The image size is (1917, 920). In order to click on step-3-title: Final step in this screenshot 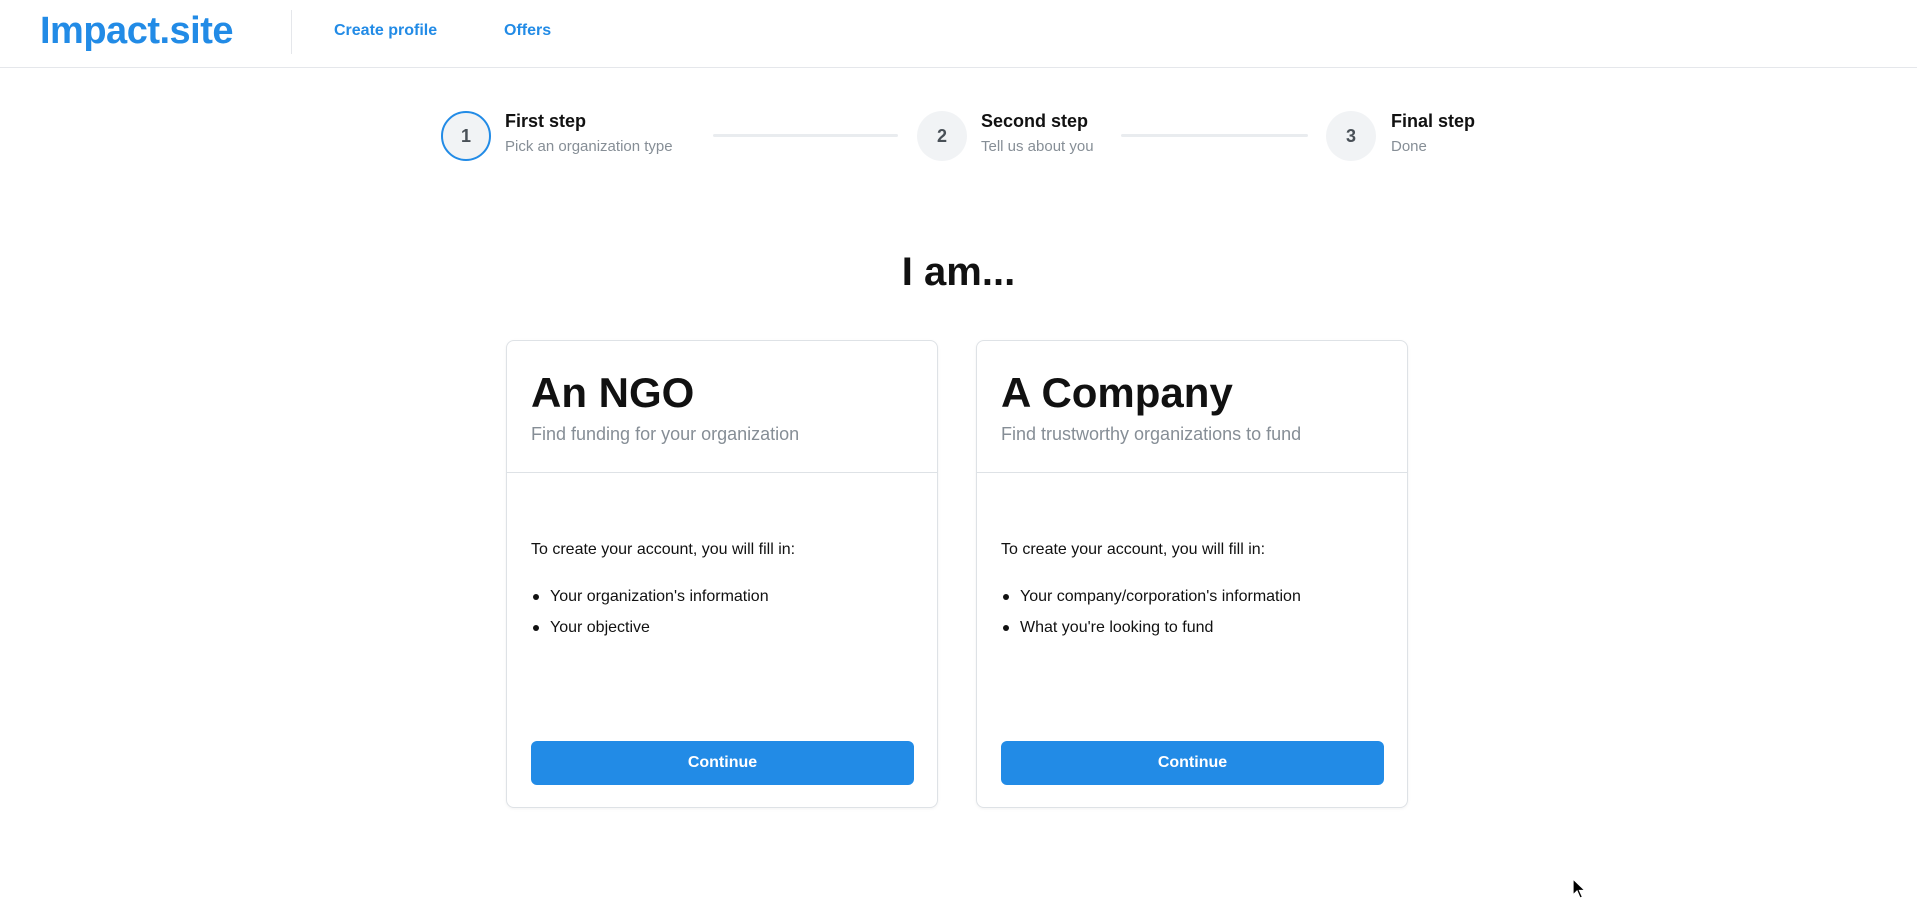, I will do `click(1433, 121)`.